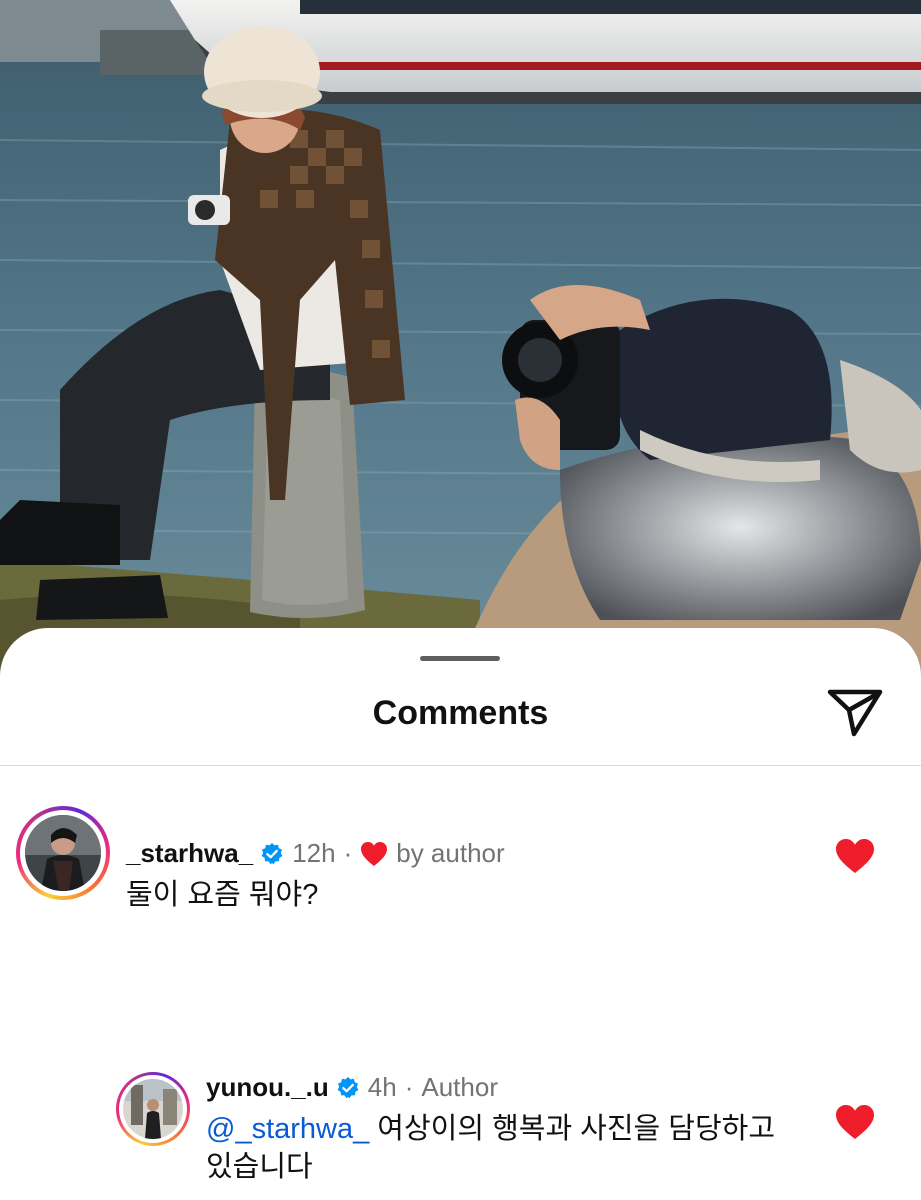 This screenshot has height=1200, width=921. I want to click on reply-text: 여상이의 행복과 사진을 담당하고, so click(572, 1129).